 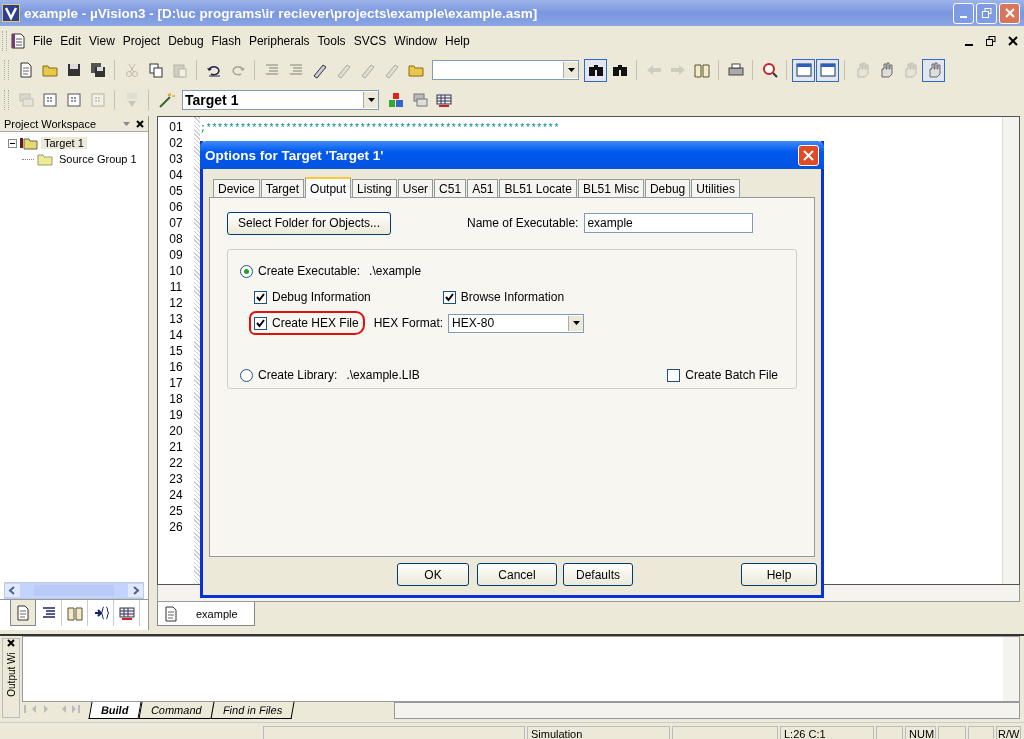 I want to click on dialog-button: OK, so click(x=433, y=574).